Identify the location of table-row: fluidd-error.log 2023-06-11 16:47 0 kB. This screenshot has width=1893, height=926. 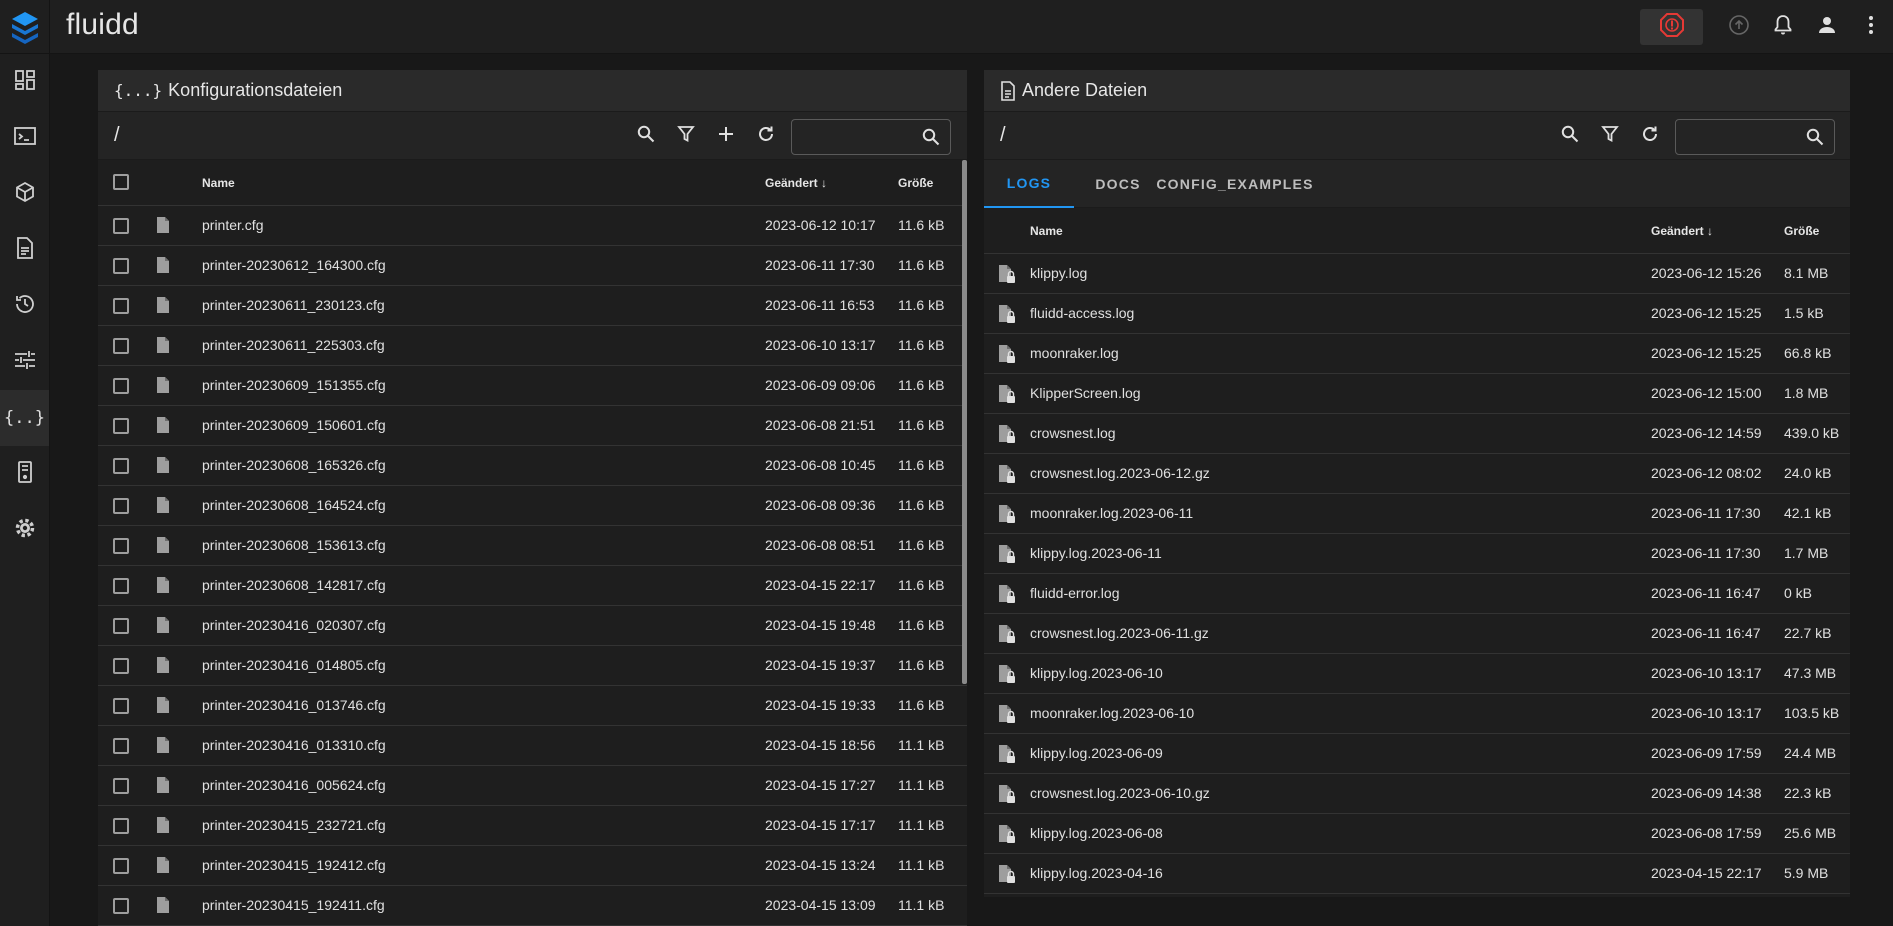
(1417, 594).